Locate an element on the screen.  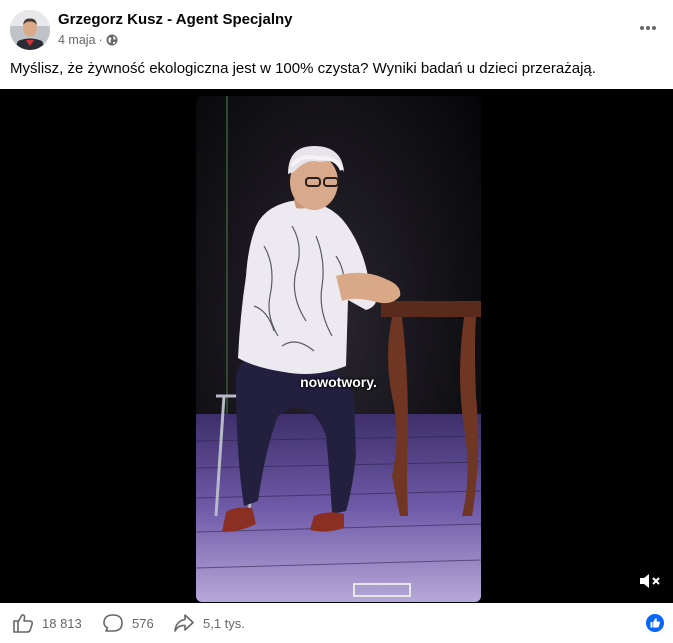
share-count: 5,1 tys. is located at coordinates (224, 623).